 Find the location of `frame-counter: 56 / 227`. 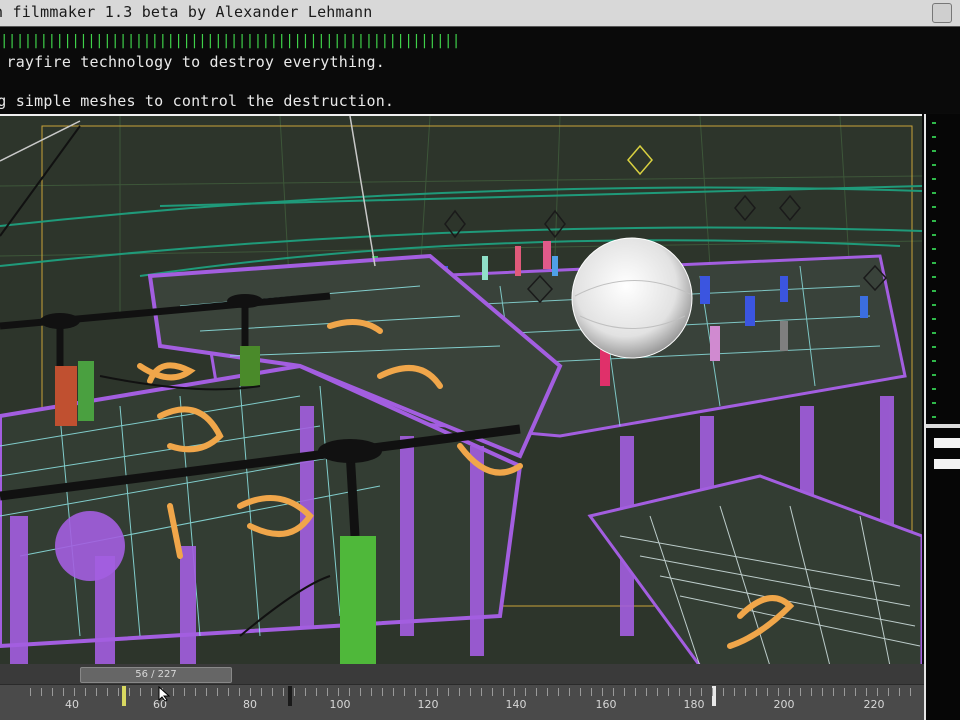

frame-counter: 56 / 227 is located at coordinates (156, 674).